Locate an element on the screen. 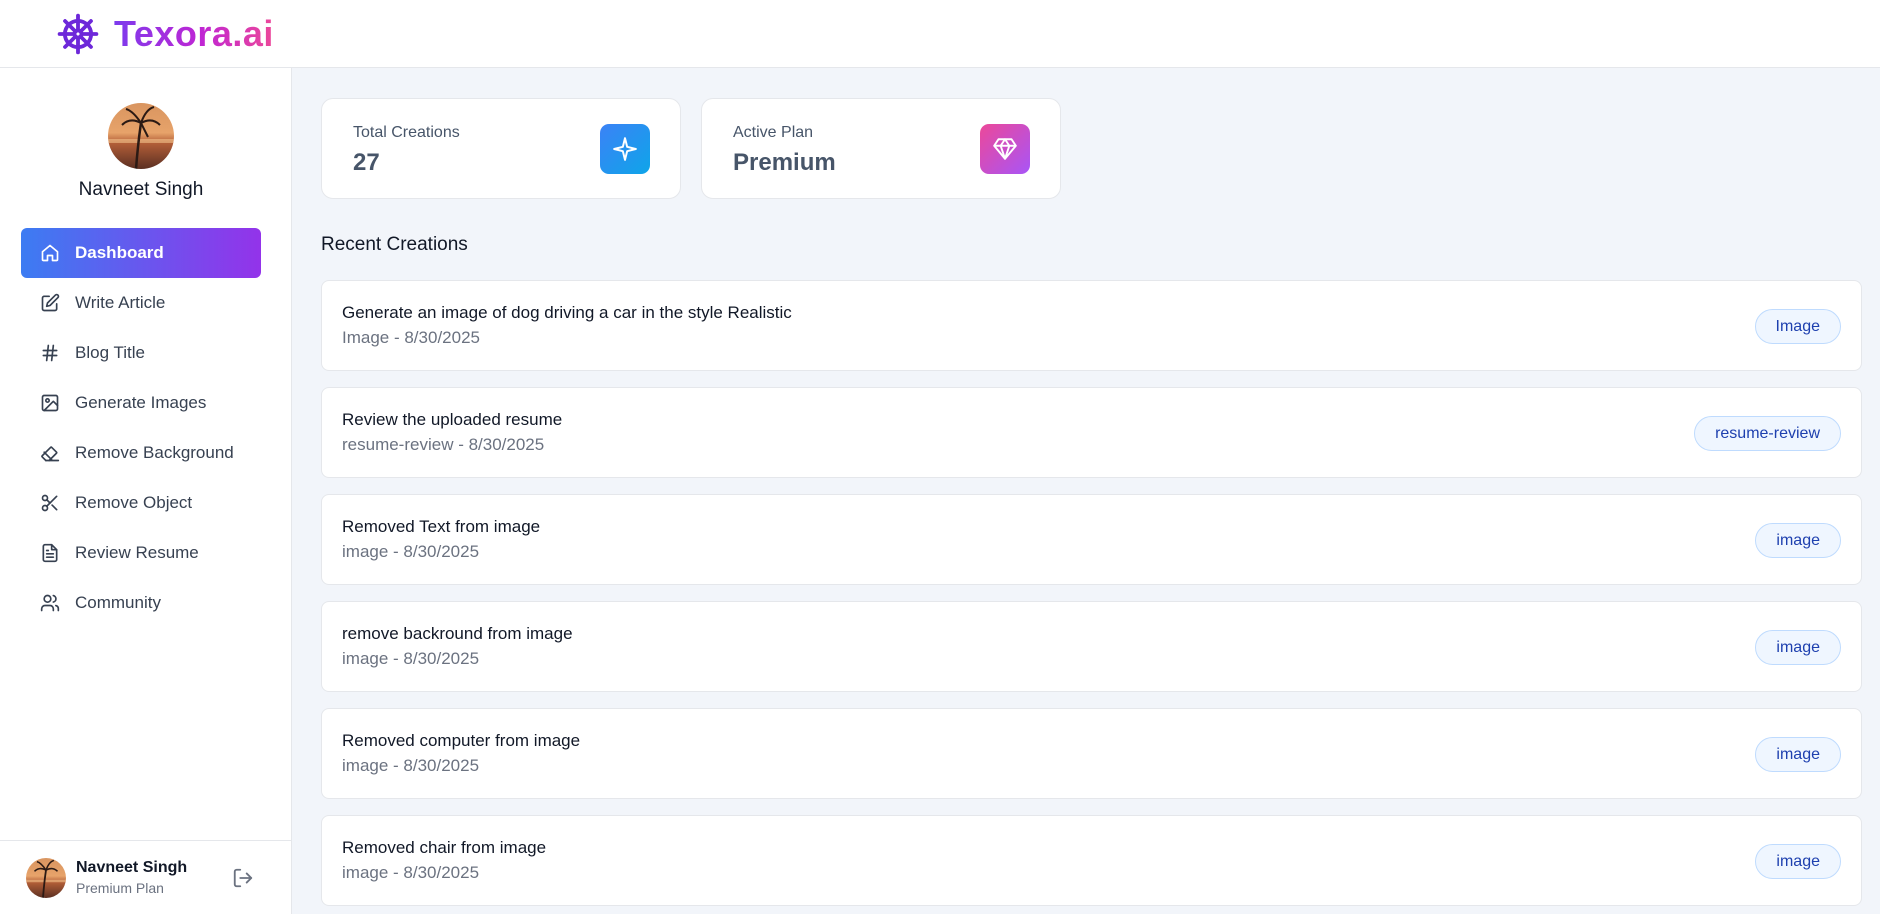 This screenshot has width=1880, height=914. sidebar-item-remove-object: Remove Object is located at coordinates (141, 503).